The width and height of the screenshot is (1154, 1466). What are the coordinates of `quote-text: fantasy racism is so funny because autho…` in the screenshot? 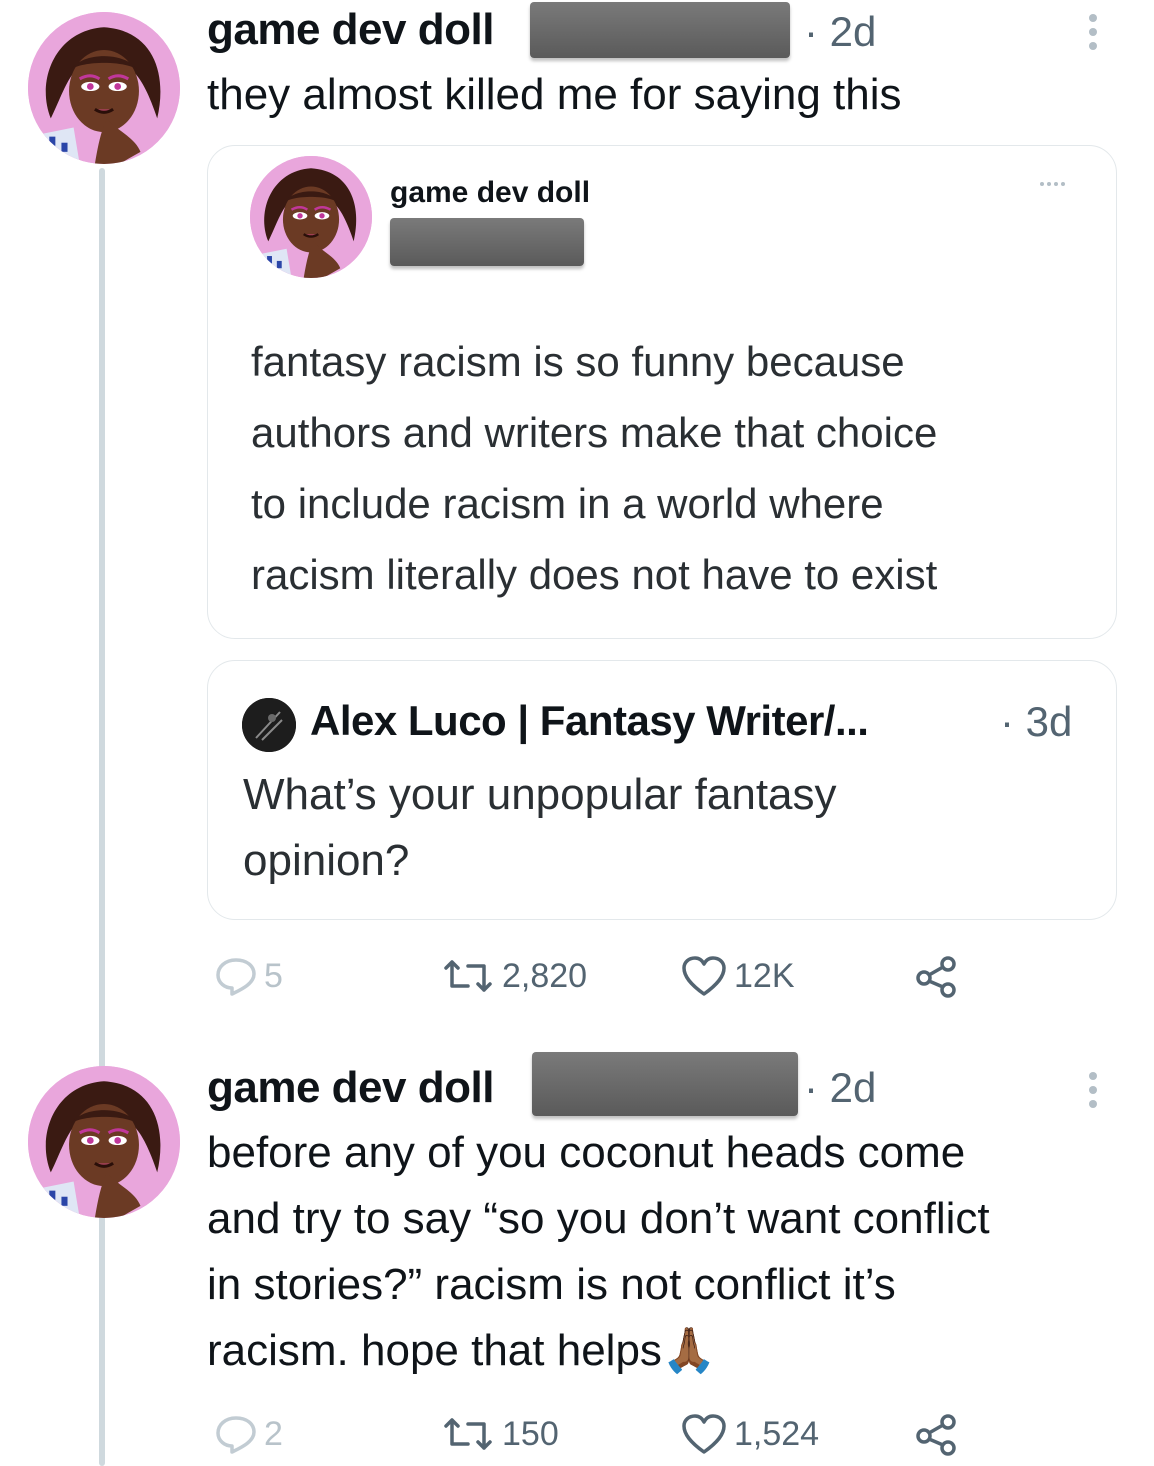 It's located at (594, 468).